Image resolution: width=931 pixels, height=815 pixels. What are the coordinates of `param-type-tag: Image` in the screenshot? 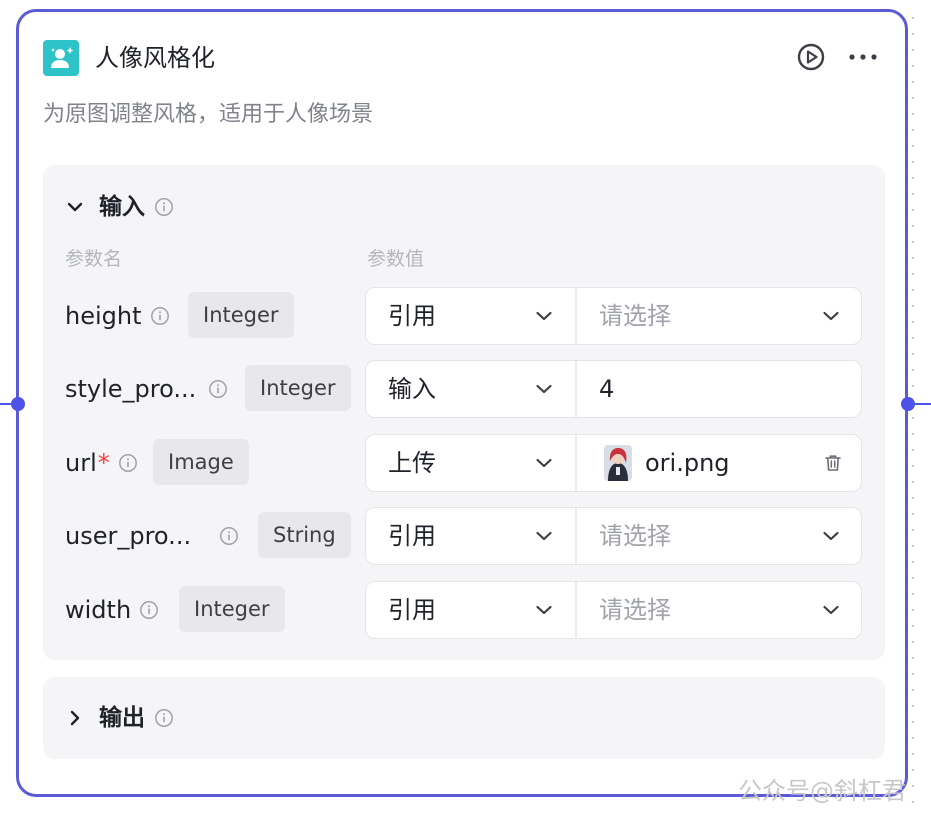 It's located at (201, 462).